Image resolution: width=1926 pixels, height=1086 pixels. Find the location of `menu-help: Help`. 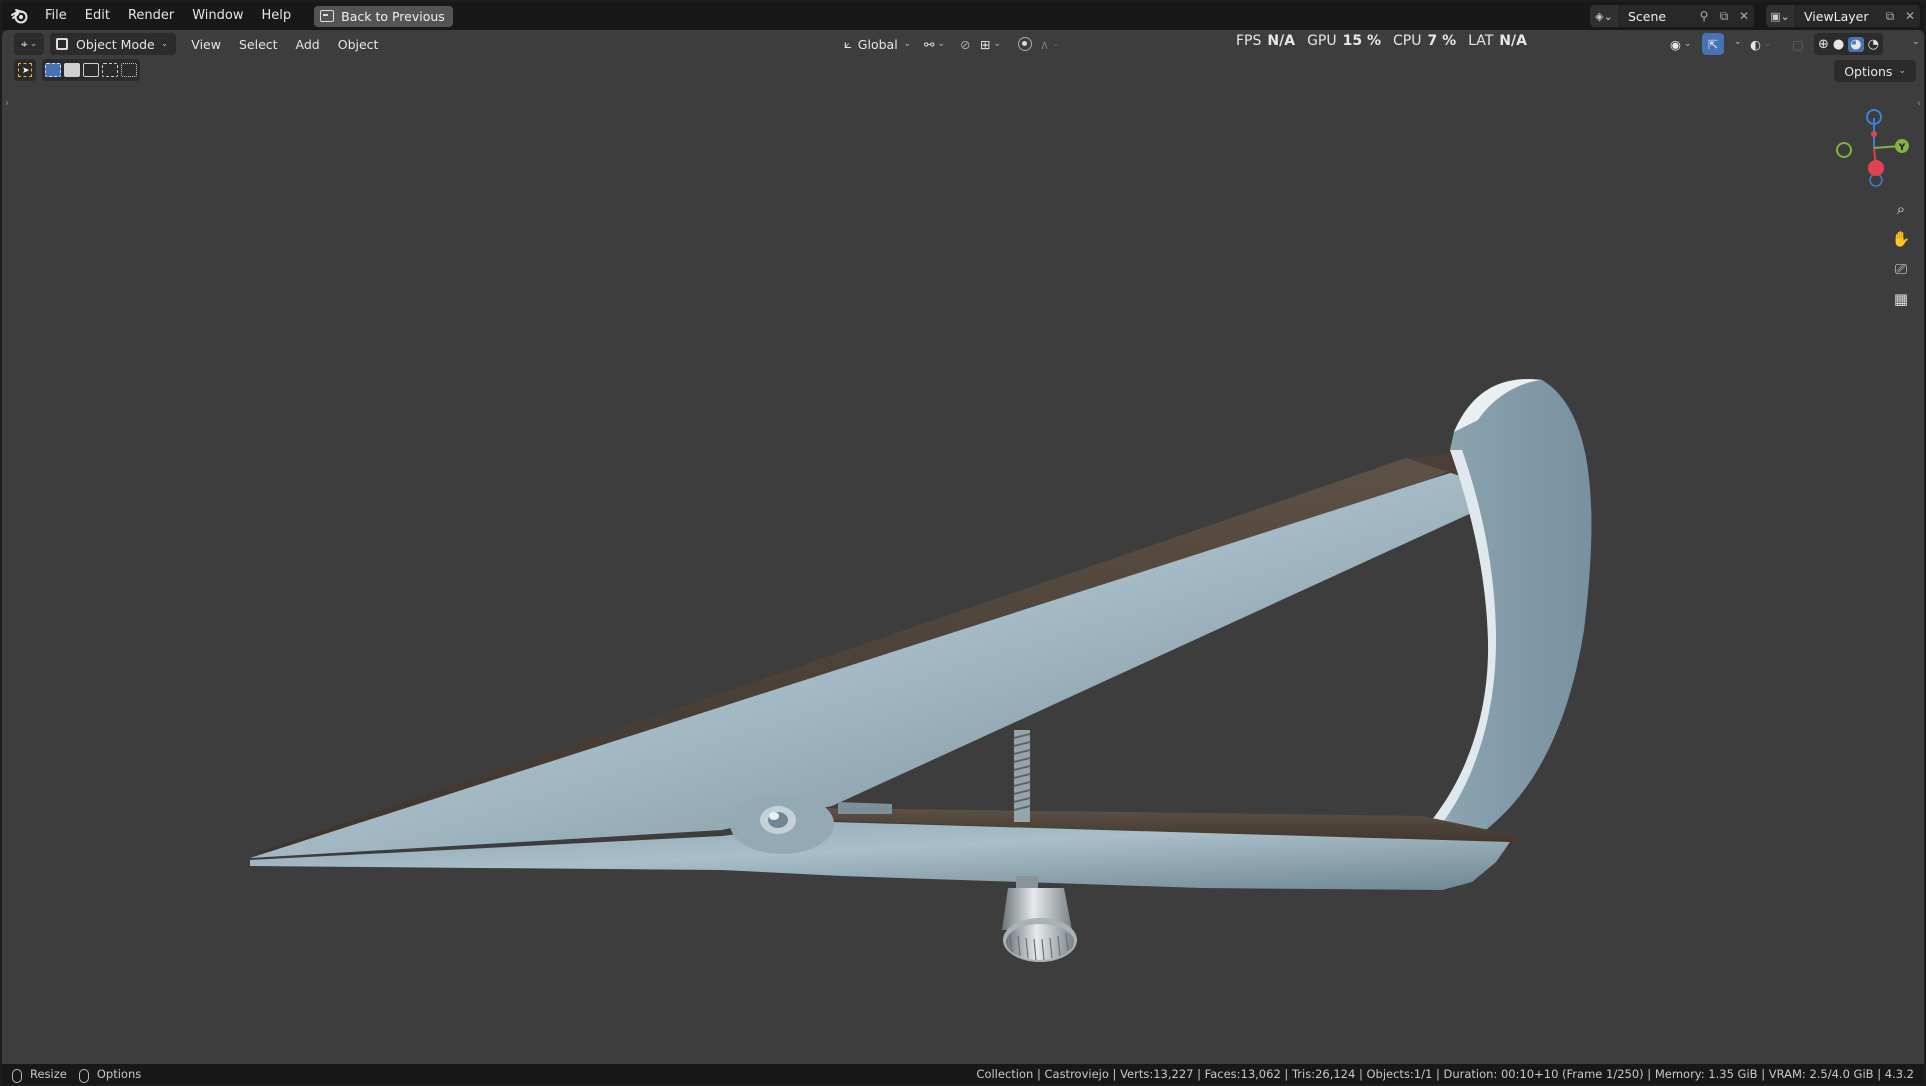

menu-help: Help is located at coordinates (277, 16).